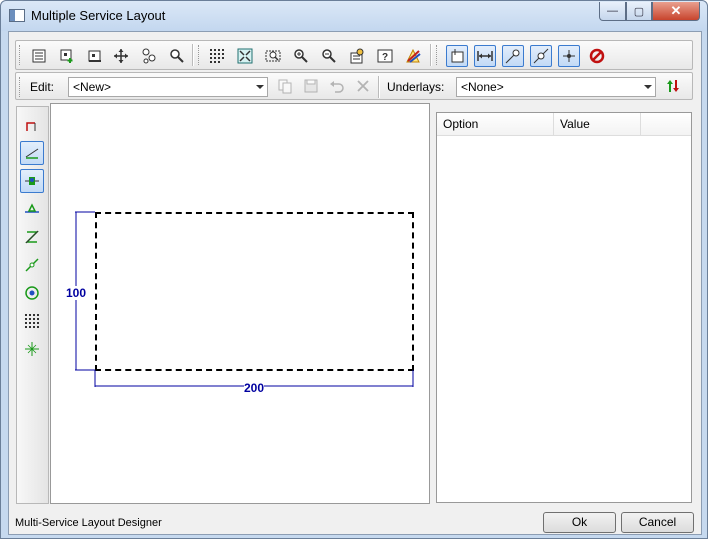 This screenshot has width=708, height=539. I want to click on zoom-in-icon, so click(301, 56).